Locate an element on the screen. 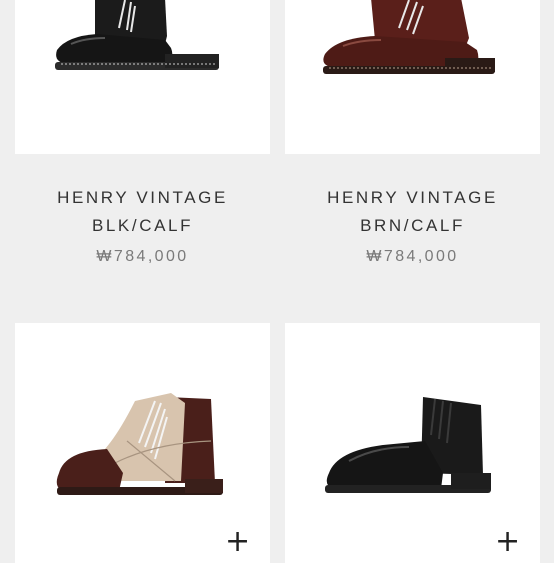 The image size is (554, 563). product-card-henry-vintage-brn is located at coordinates (412, 77).